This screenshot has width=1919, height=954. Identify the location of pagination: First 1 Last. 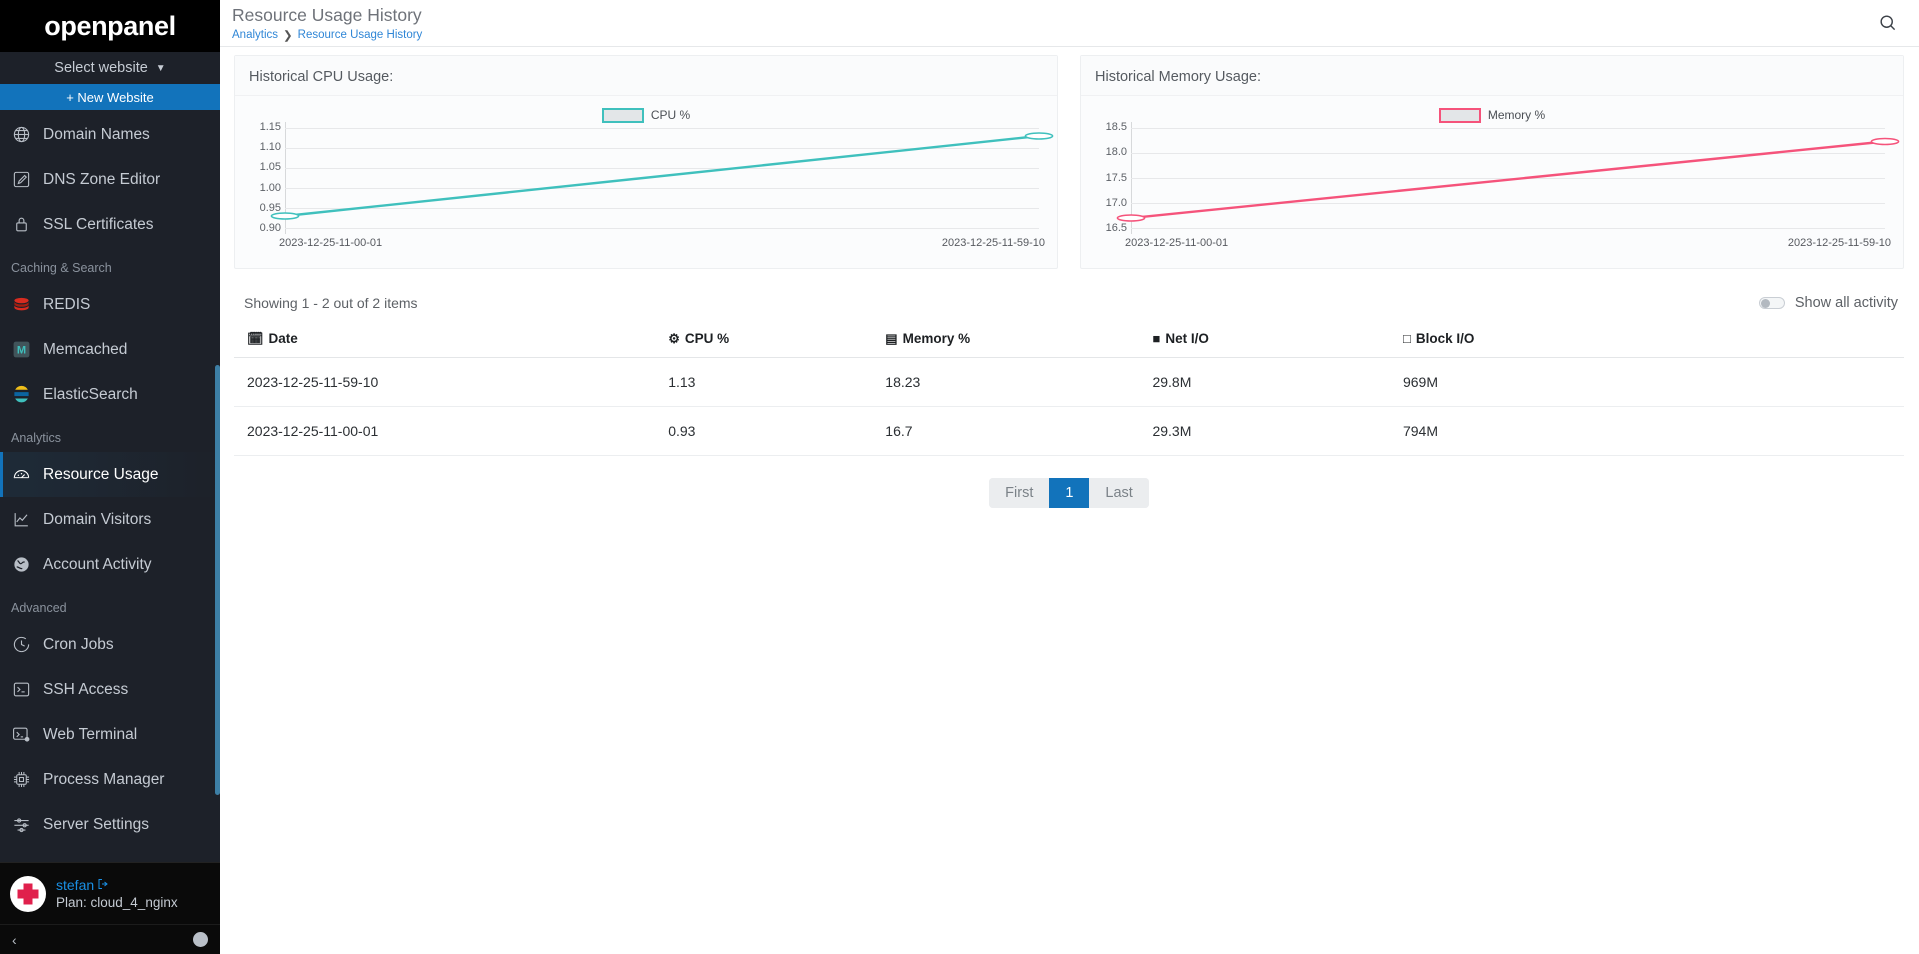
(1069, 493).